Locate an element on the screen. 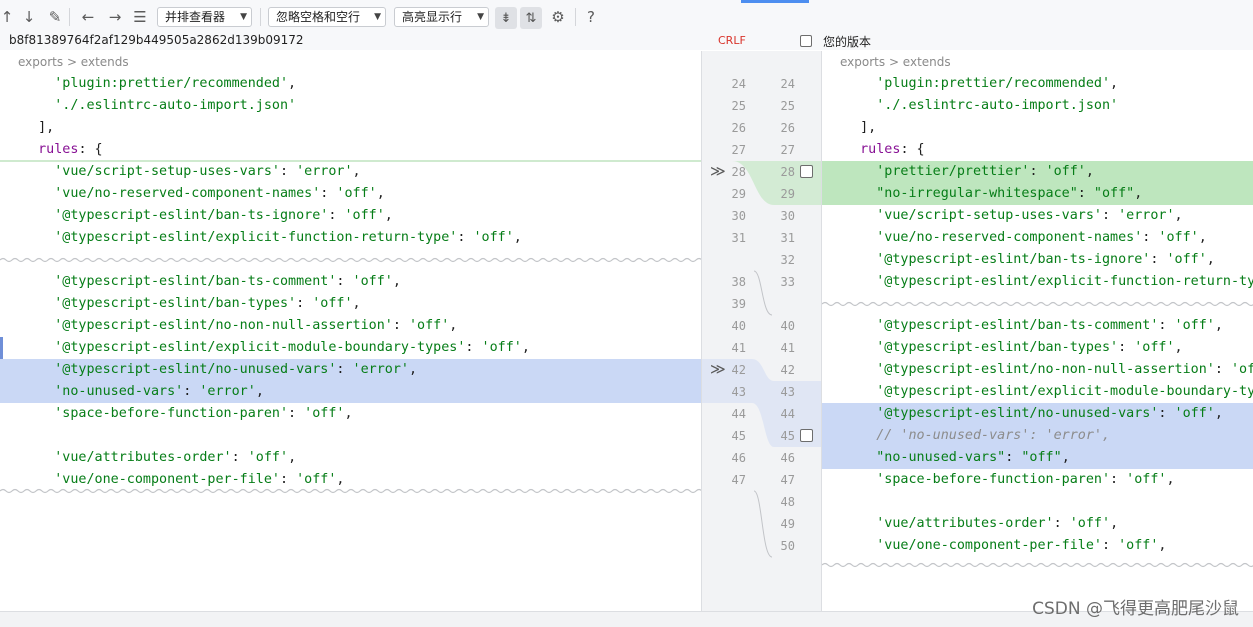 The width and height of the screenshot is (1253, 627). right-code-line: // 'no-unused-vars': 'error', is located at coordinates (1037, 436).